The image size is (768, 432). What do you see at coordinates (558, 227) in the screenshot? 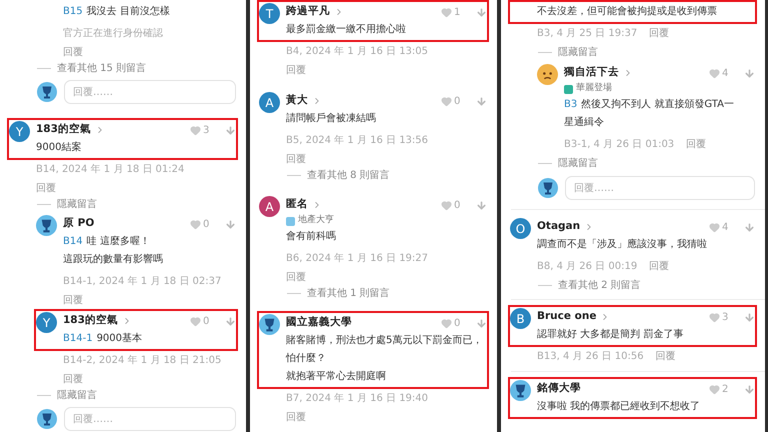
I see `user-name: Otagan` at bounding box center [558, 227].